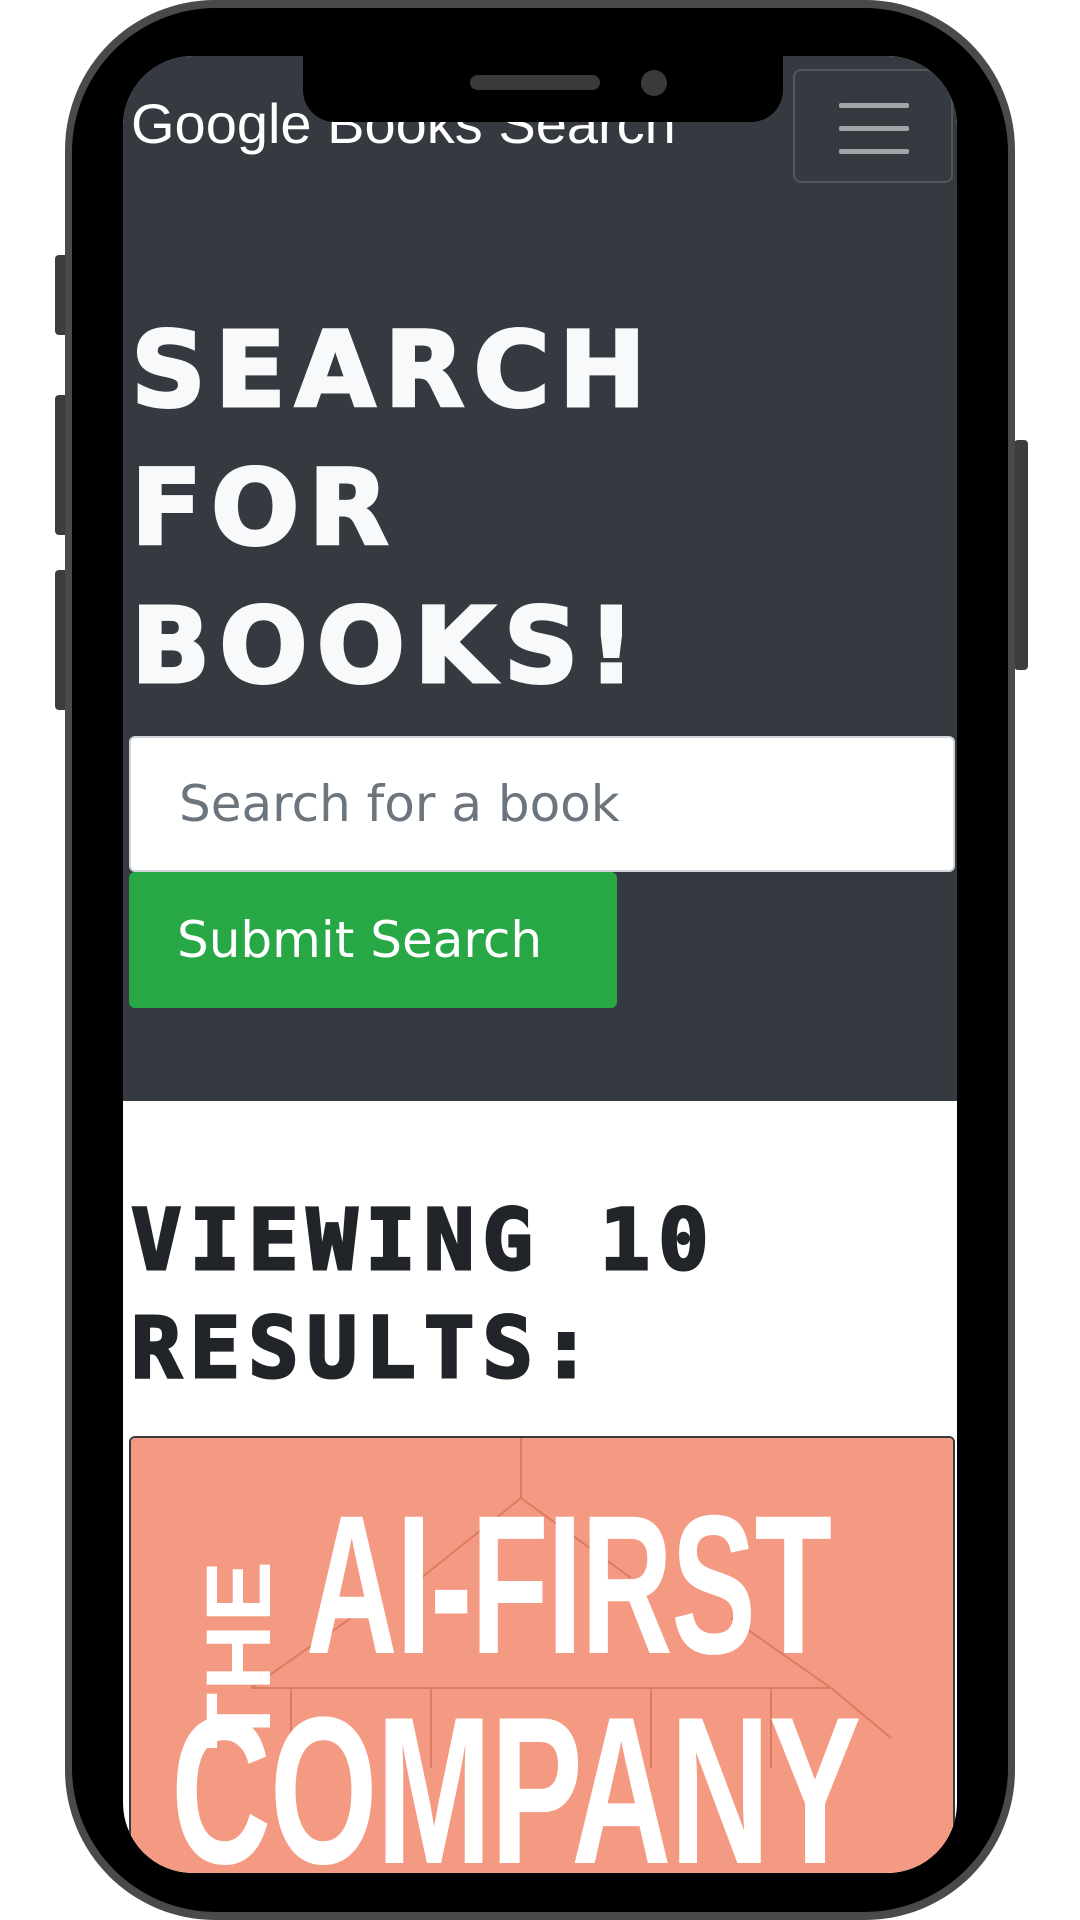 Image resolution: width=1080 pixels, height=1920 pixels. I want to click on hero-title-line: BOOKS!, so click(387, 646).